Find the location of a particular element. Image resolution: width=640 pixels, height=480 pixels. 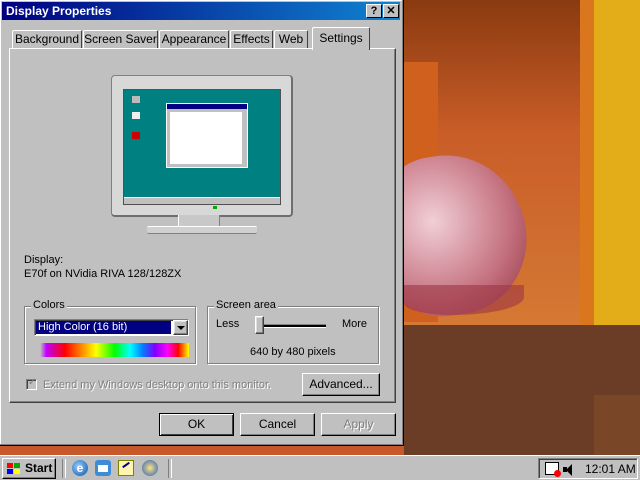

ok-button: OK is located at coordinates (196, 424).